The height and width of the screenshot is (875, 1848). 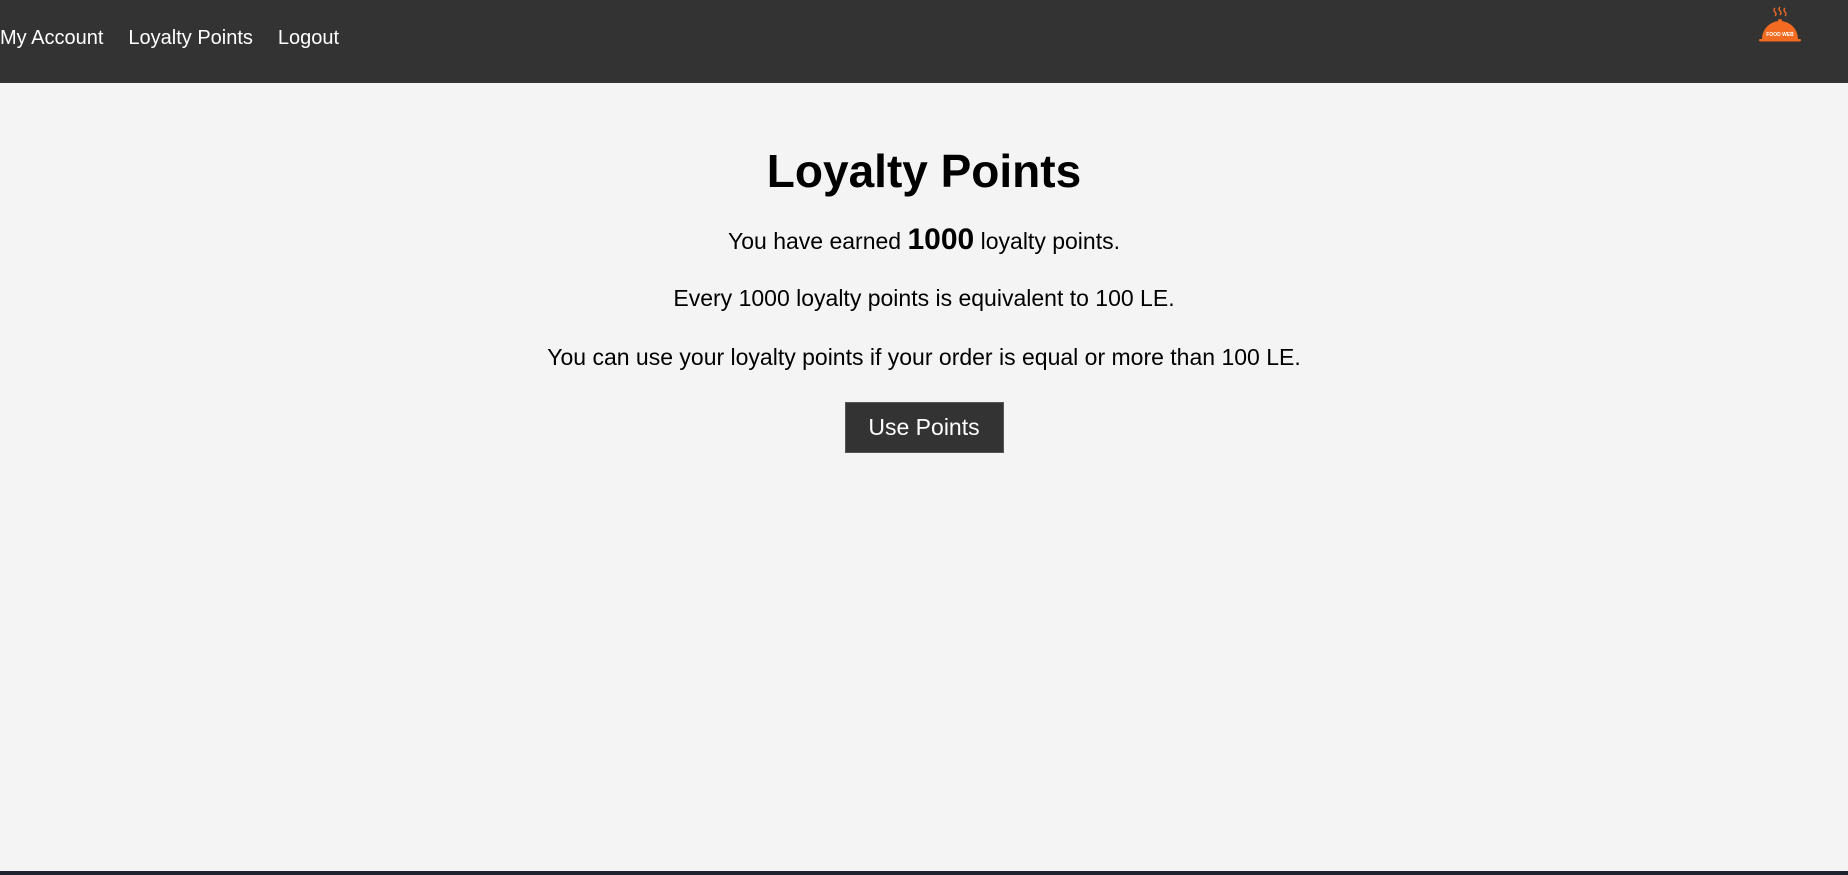 I want to click on nav-loyalty-points-link: Loyalty Points, so click(x=190, y=38).